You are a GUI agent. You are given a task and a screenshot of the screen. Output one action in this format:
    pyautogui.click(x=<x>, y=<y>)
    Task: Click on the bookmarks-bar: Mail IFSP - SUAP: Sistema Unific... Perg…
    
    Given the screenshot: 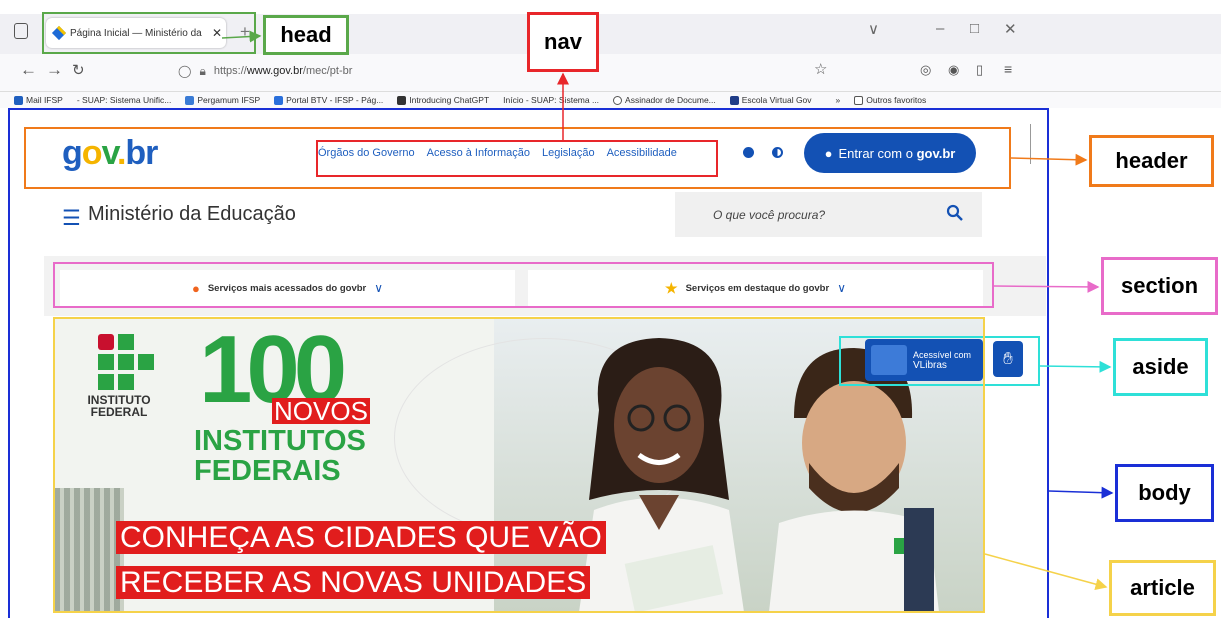 What is the action you would take?
    pyautogui.click(x=610, y=100)
    